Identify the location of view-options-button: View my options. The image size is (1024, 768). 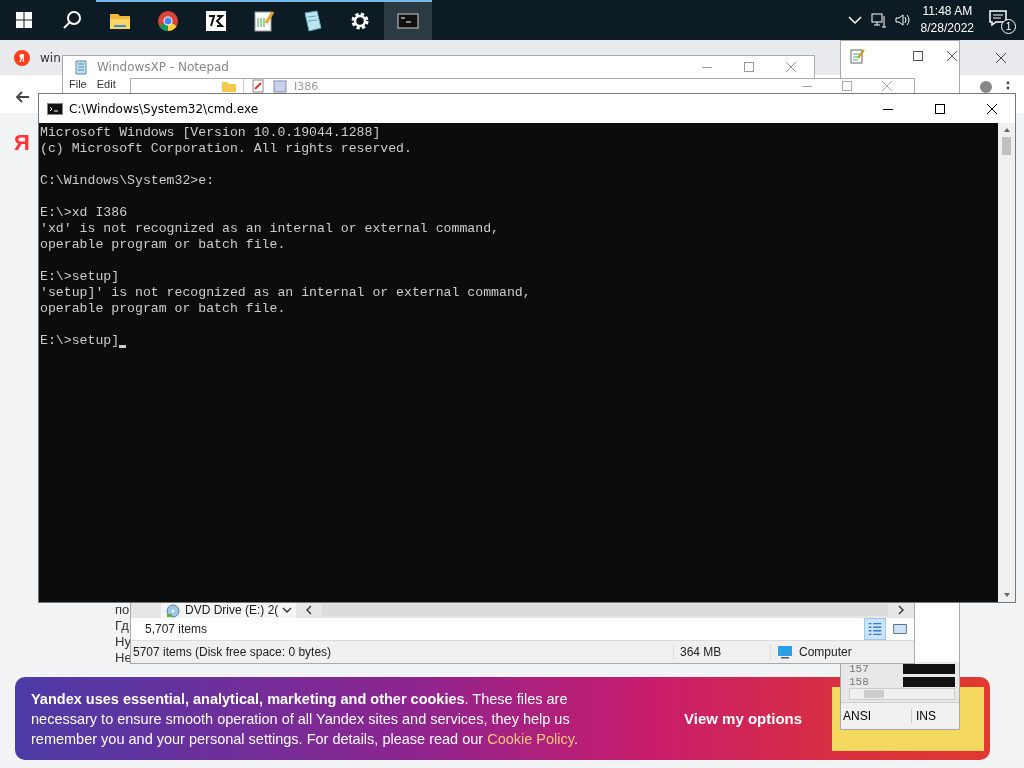
(743, 718).